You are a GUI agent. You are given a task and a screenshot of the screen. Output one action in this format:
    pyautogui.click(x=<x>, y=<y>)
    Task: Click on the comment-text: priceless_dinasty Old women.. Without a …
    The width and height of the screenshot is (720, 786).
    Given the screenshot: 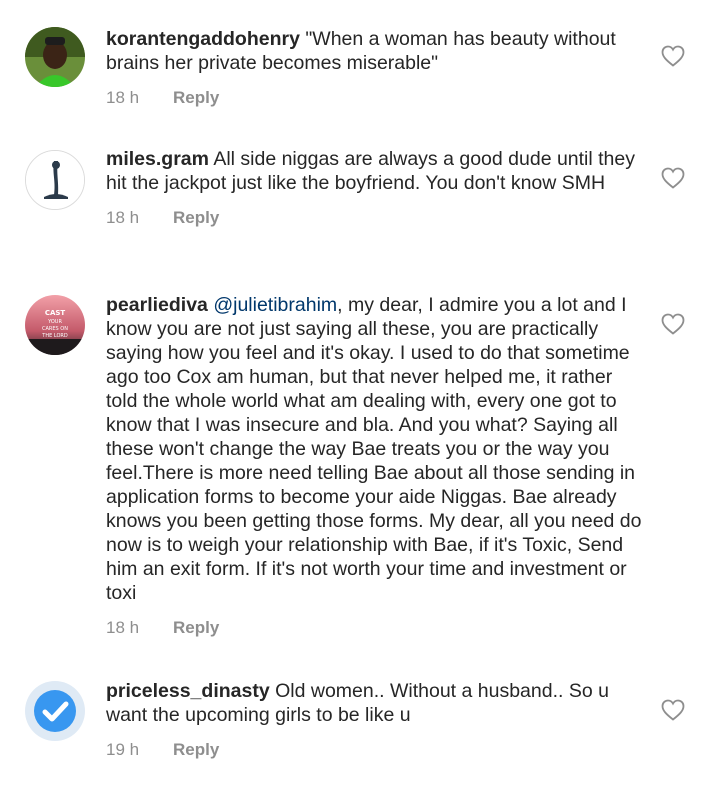 What is the action you would take?
    pyautogui.click(x=376, y=703)
    